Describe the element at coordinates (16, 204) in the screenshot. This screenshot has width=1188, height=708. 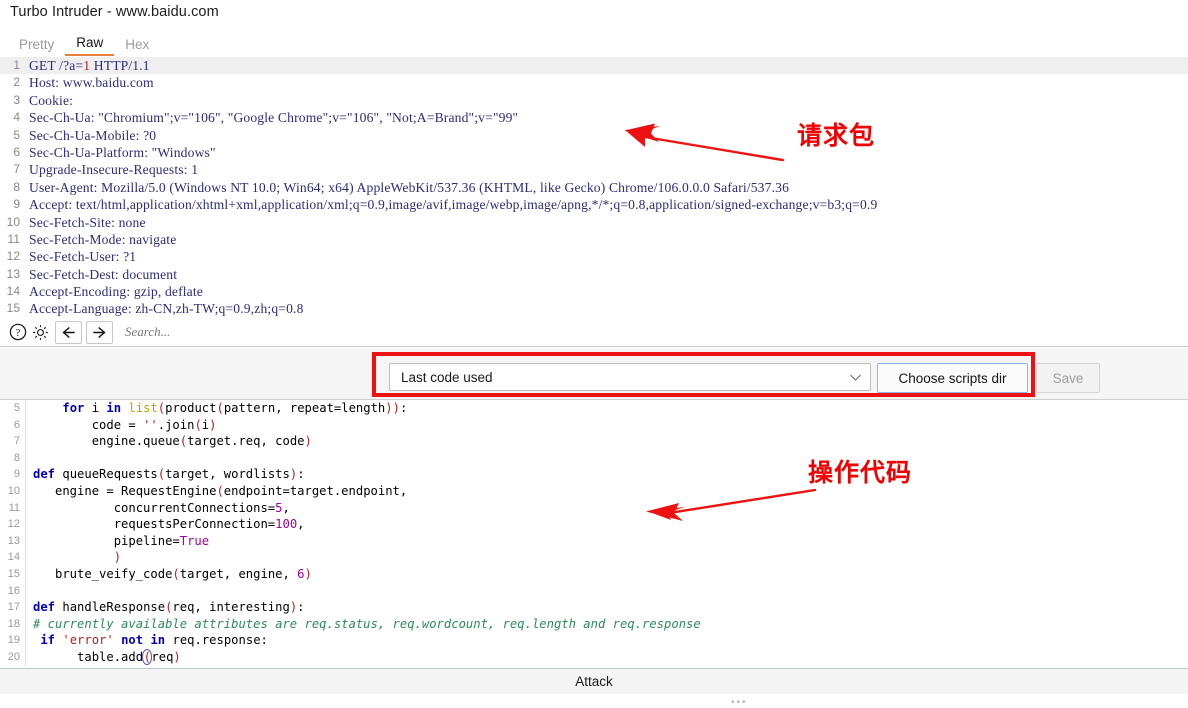
I see `request-line-number: 9` at that location.